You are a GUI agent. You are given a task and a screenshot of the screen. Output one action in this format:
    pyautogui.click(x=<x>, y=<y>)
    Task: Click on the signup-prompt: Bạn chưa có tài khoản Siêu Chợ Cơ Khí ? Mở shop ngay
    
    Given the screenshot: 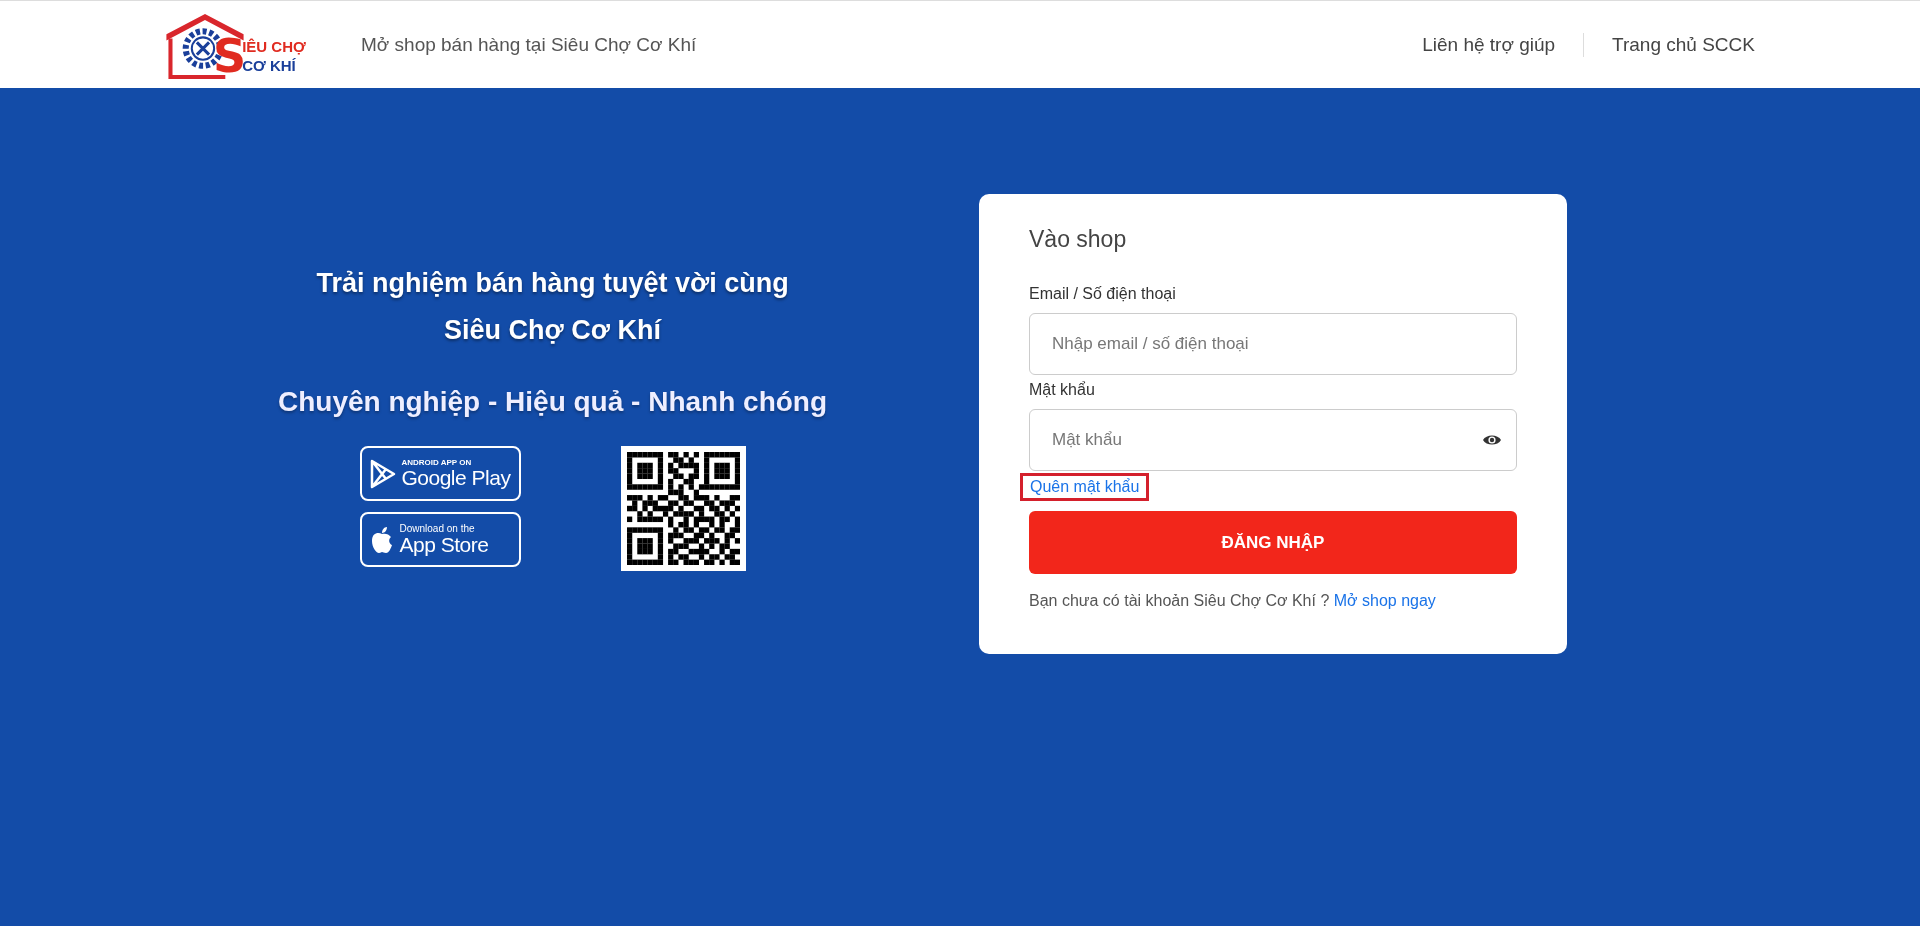 What is the action you would take?
    pyautogui.click(x=1233, y=601)
    